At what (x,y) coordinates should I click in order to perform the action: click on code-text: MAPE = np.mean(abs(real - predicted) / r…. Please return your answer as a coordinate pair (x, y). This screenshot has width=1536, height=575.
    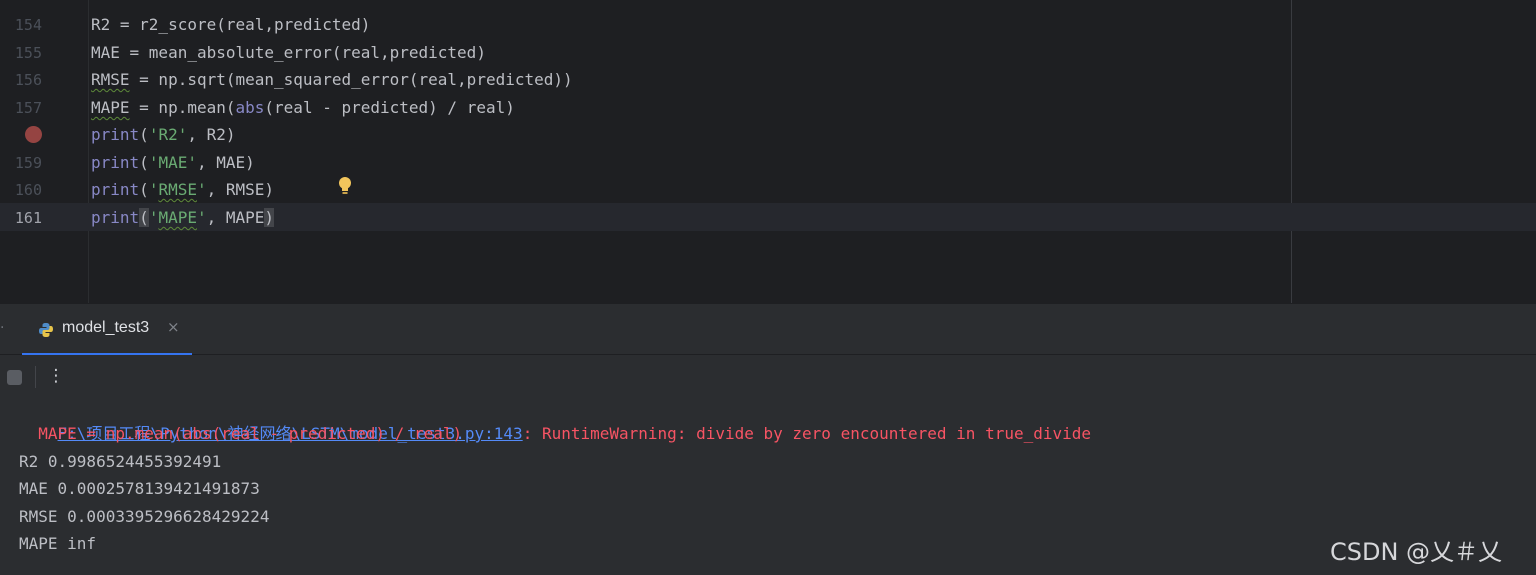
    Looking at the image, I should click on (303, 108).